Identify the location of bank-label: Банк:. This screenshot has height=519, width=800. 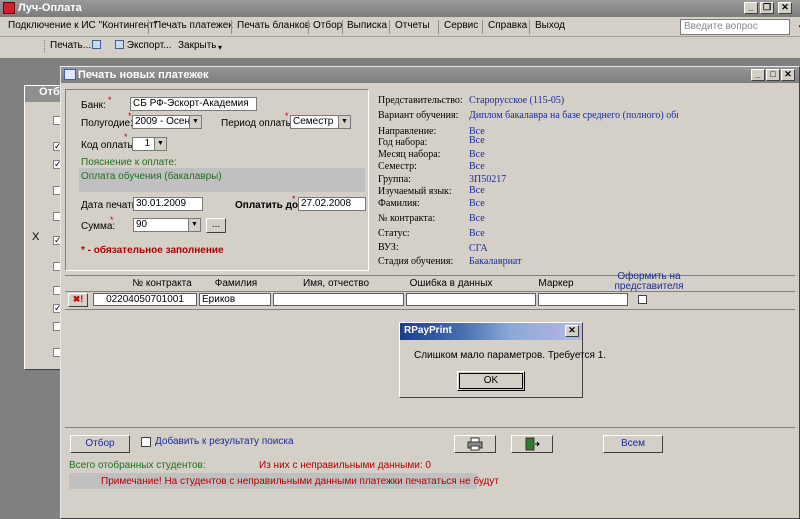
(93, 105).